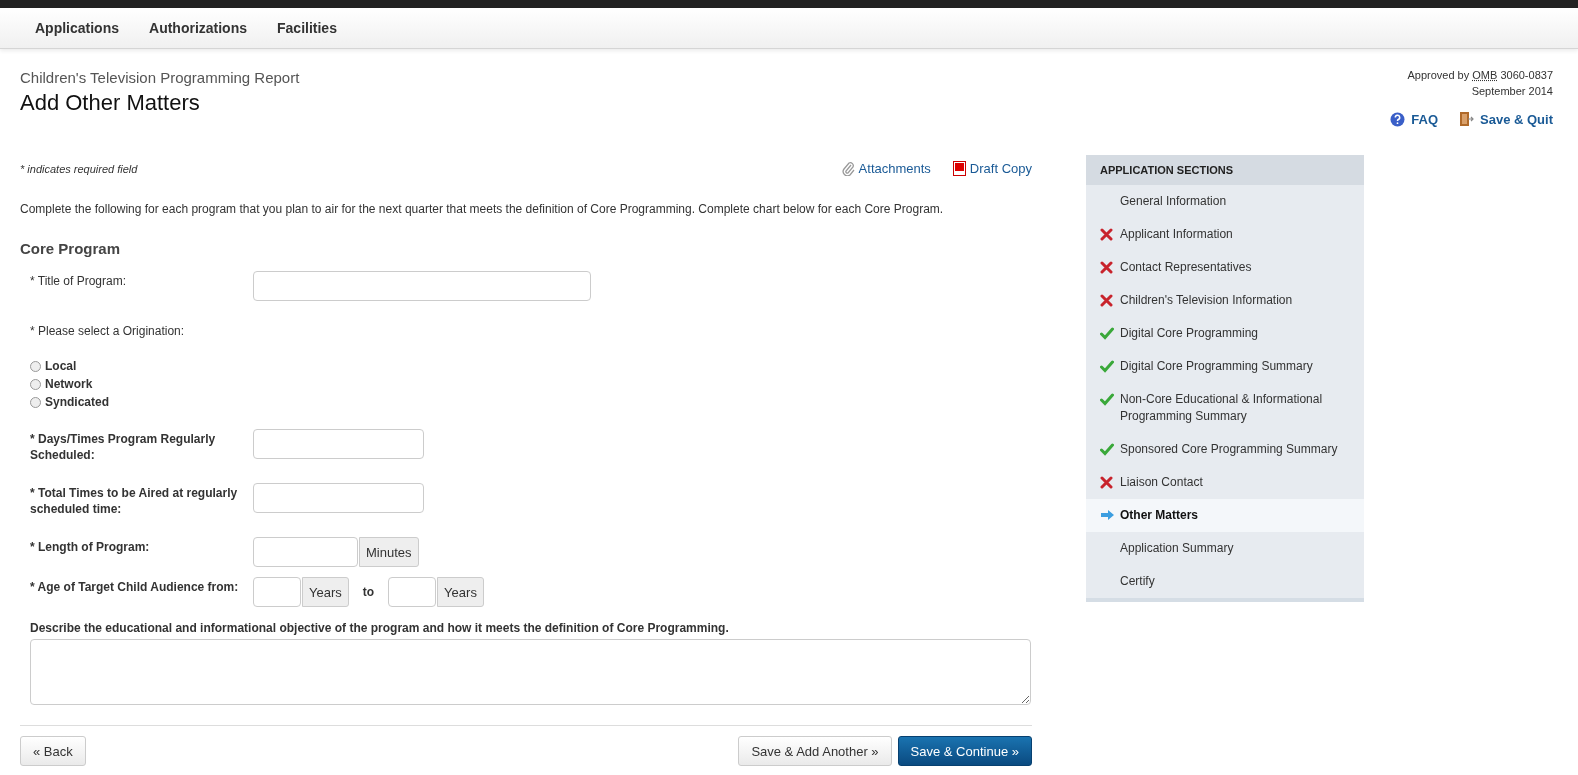 Image resolution: width=1578 pixels, height=775 pixels. What do you see at coordinates (531, 402) in the screenshot?
I see `radio-option: Syndicated` at bounding box center [531, 402].